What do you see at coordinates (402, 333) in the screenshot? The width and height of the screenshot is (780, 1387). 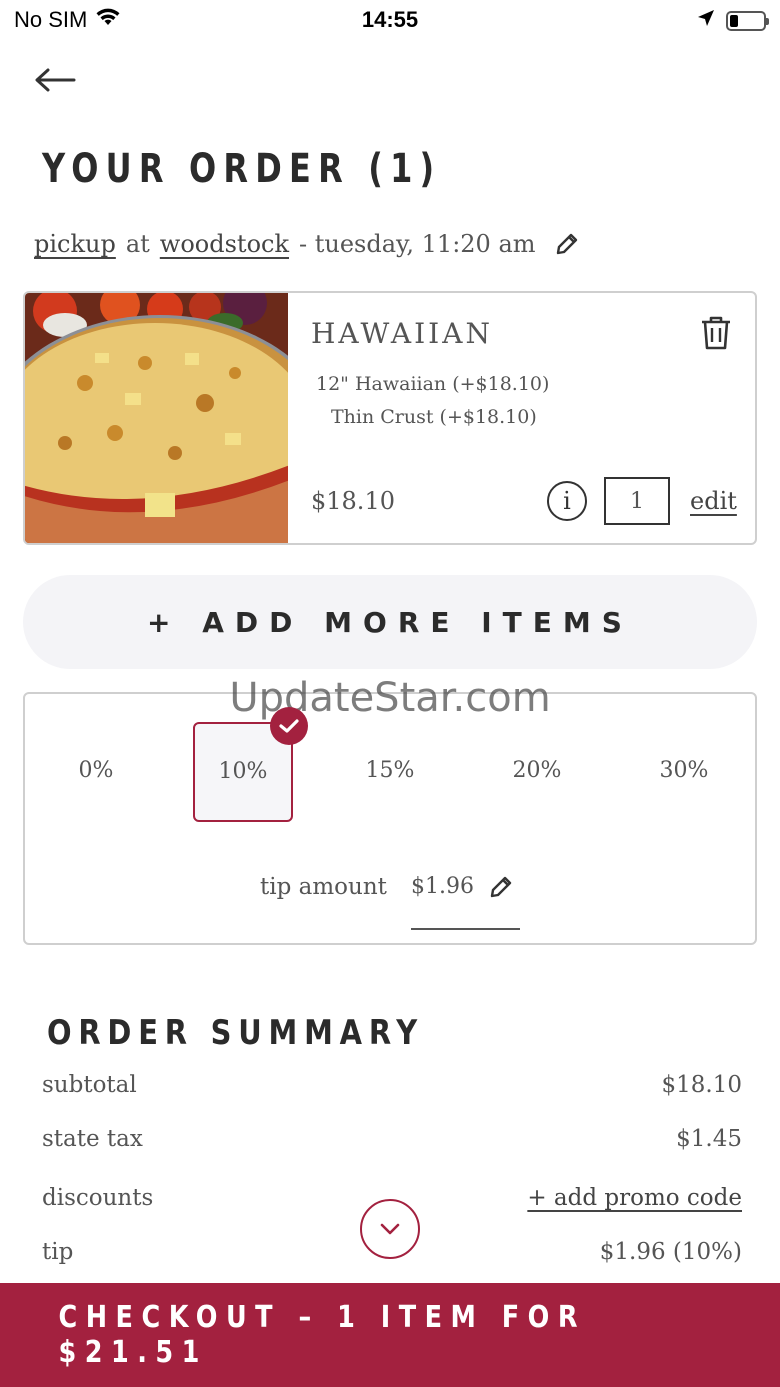 I see `item-name: HAWAIIAN` at bounding box center [402, 333].